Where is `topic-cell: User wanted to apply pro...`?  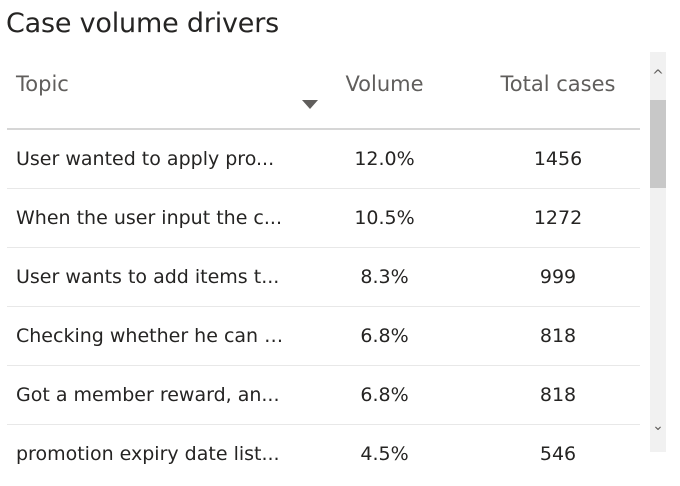 topic-cell: User wanted to apply pro... is located at coordinates (145, 159).